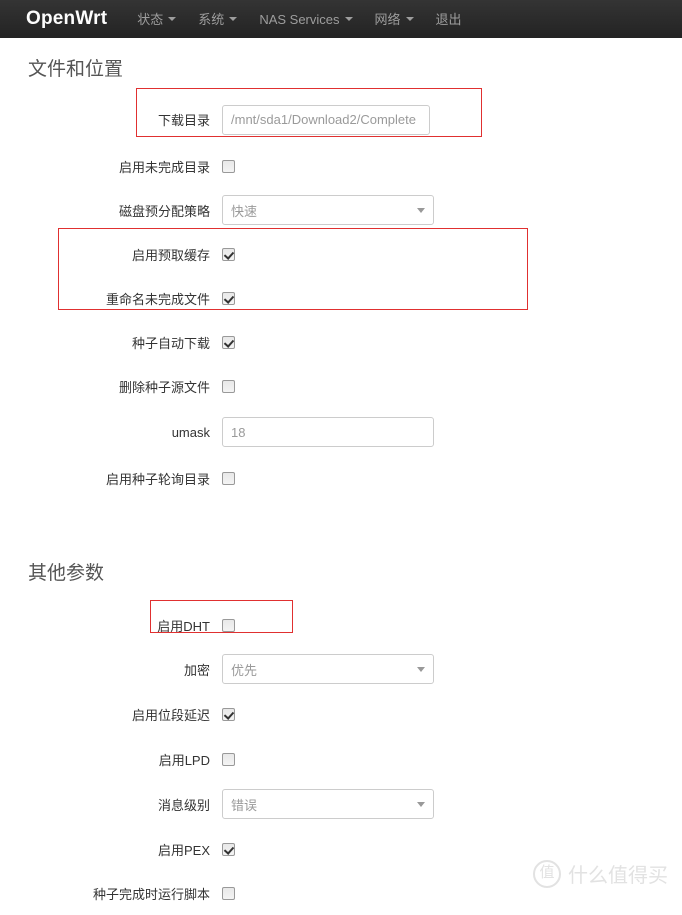  I want to click on field-seed-auto-download, so click(452, 342).